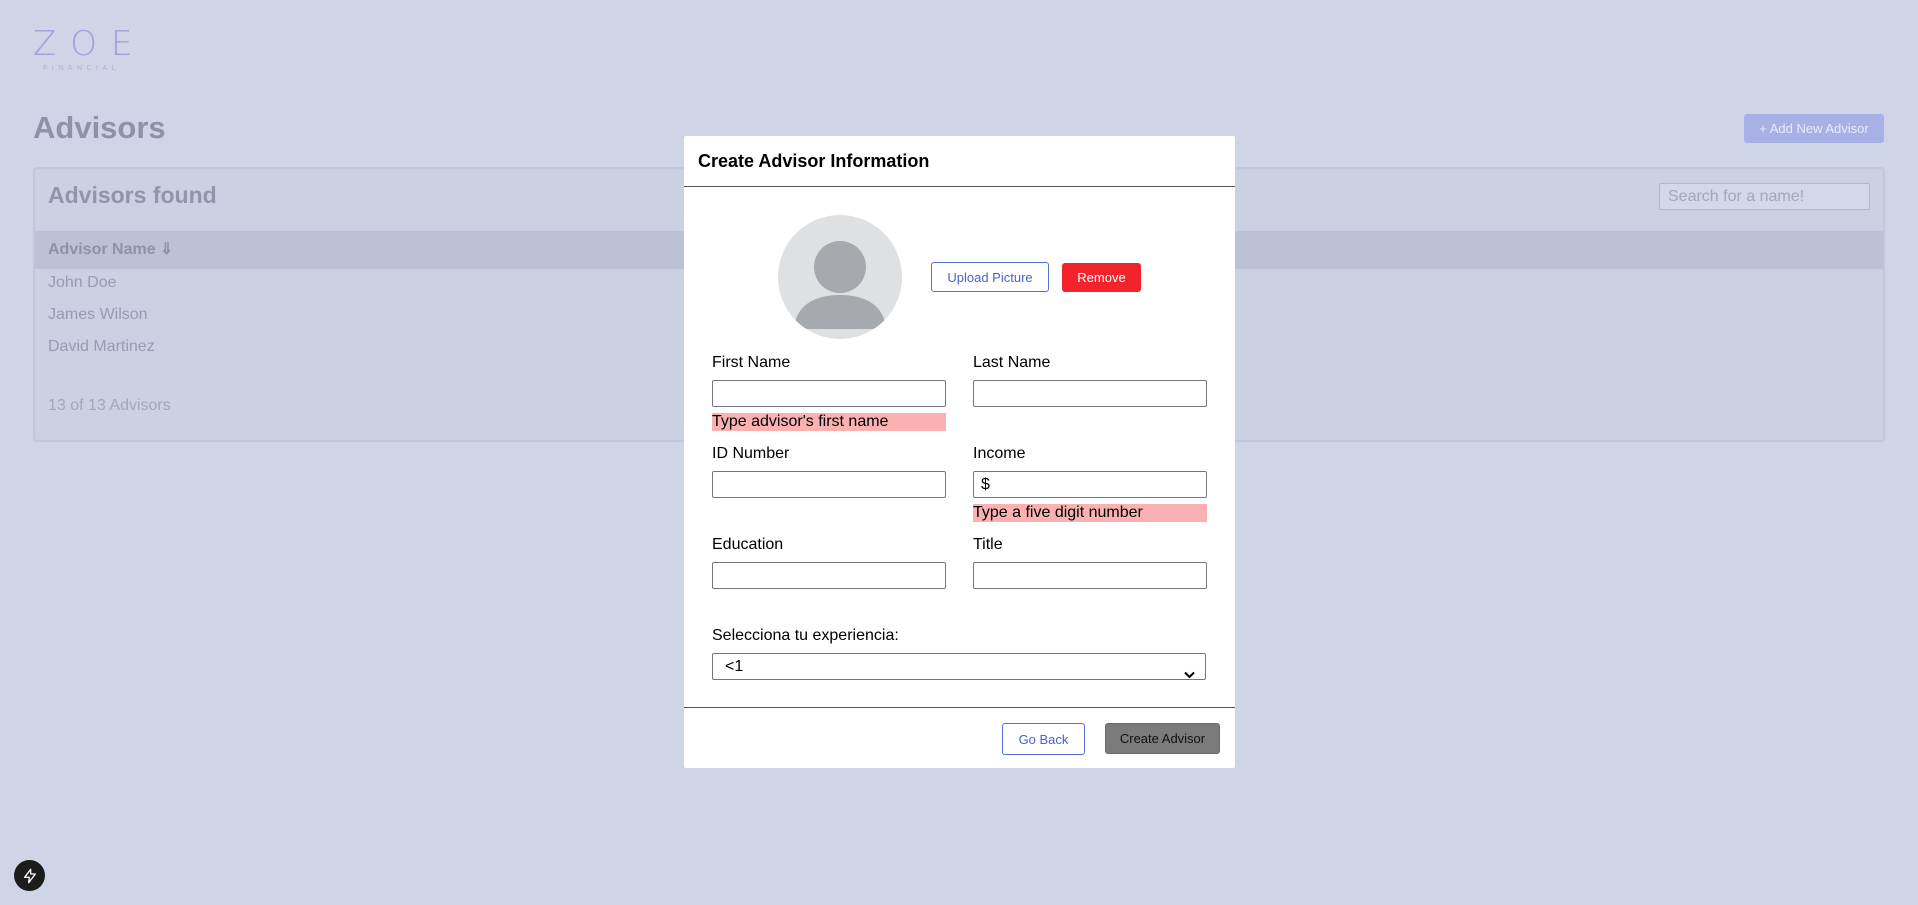 The image size is (1918, 905). What do you see at coordinates (990, 277) in the screenshot?
I see `upload-picture-button: Upload Picture` at bounding box center [990, 277].